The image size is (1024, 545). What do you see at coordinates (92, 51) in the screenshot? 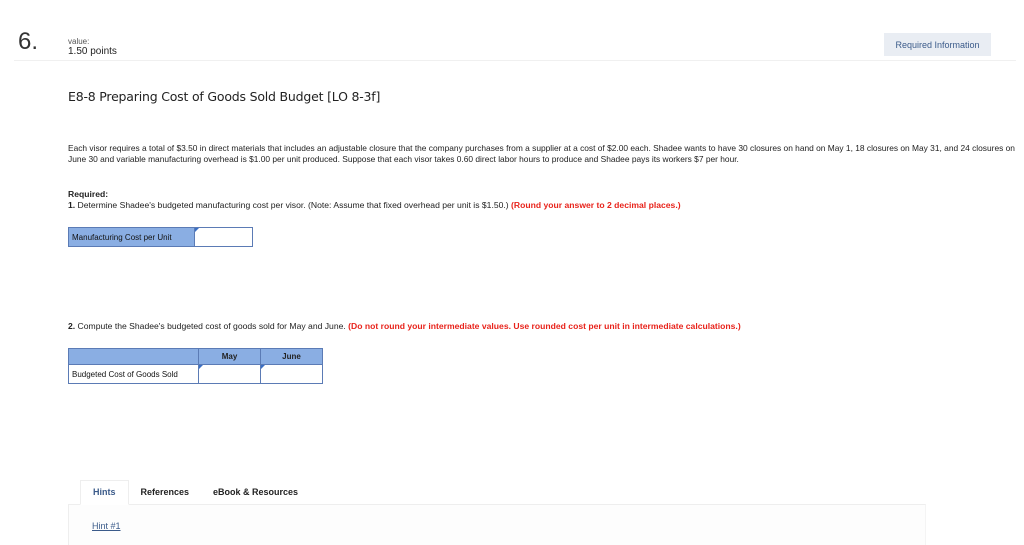
I see `question-points: 1.50 points` at bounding box center [92, 51].